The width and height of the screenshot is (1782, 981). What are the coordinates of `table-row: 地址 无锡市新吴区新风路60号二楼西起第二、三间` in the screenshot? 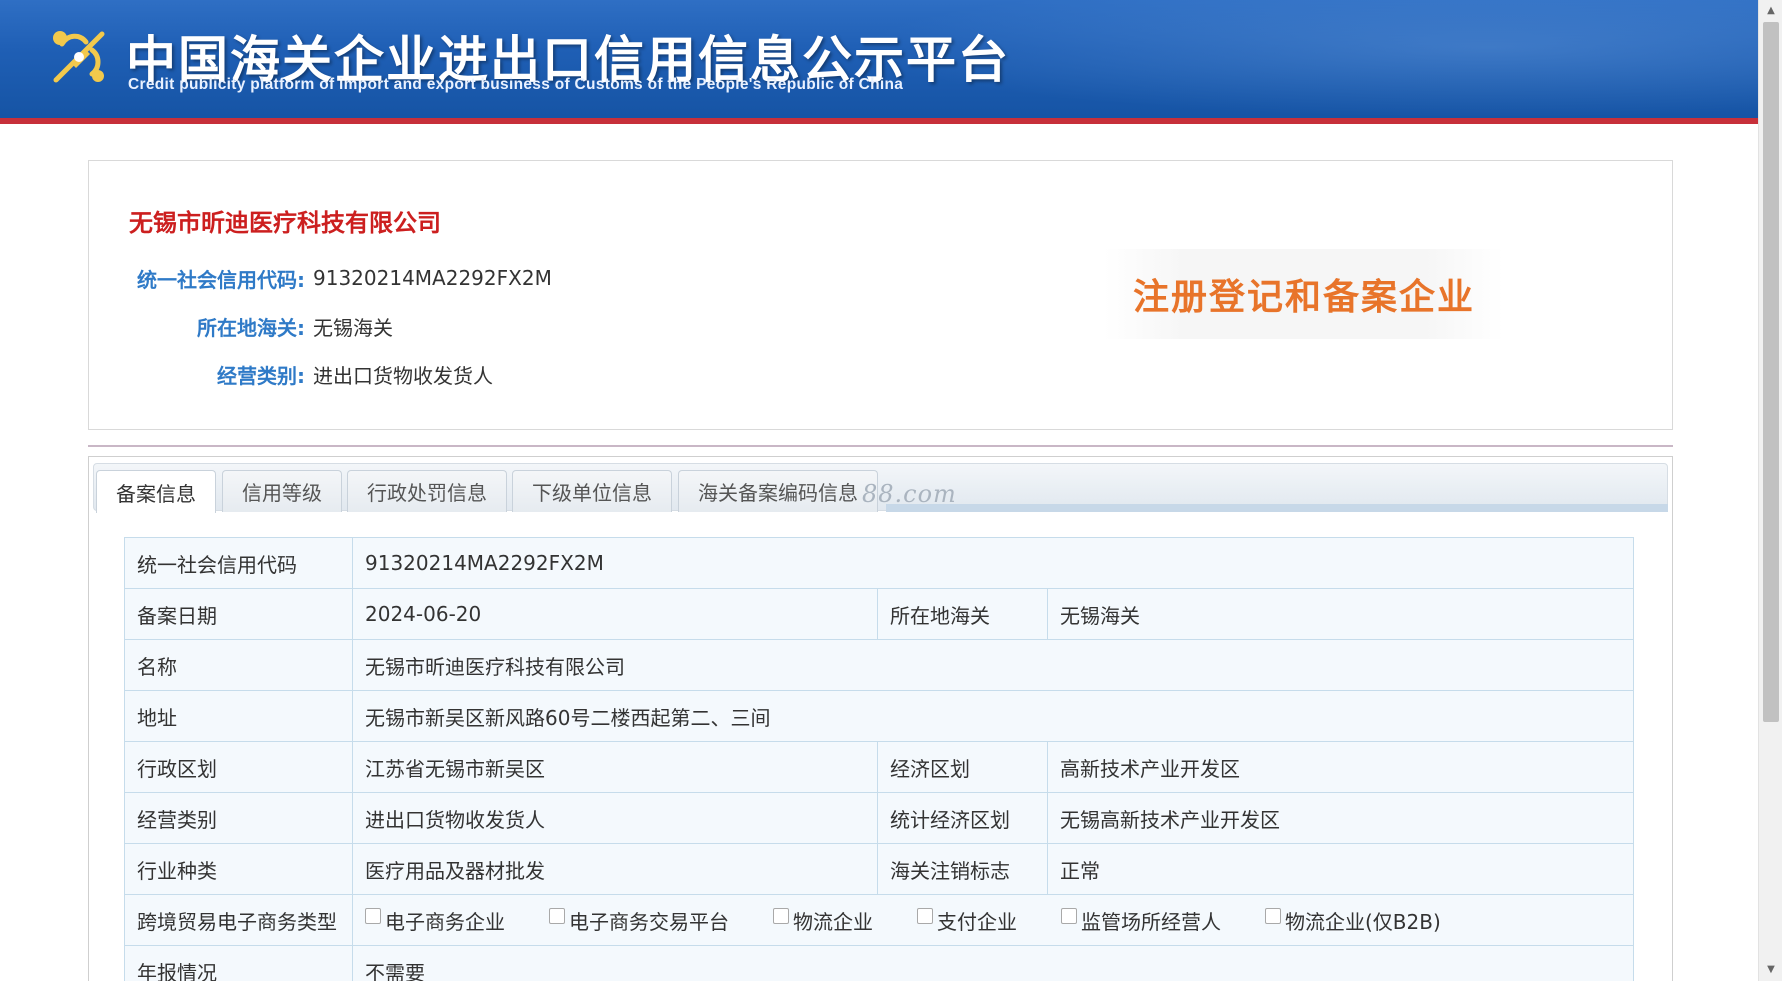 It's located at (879, 716).